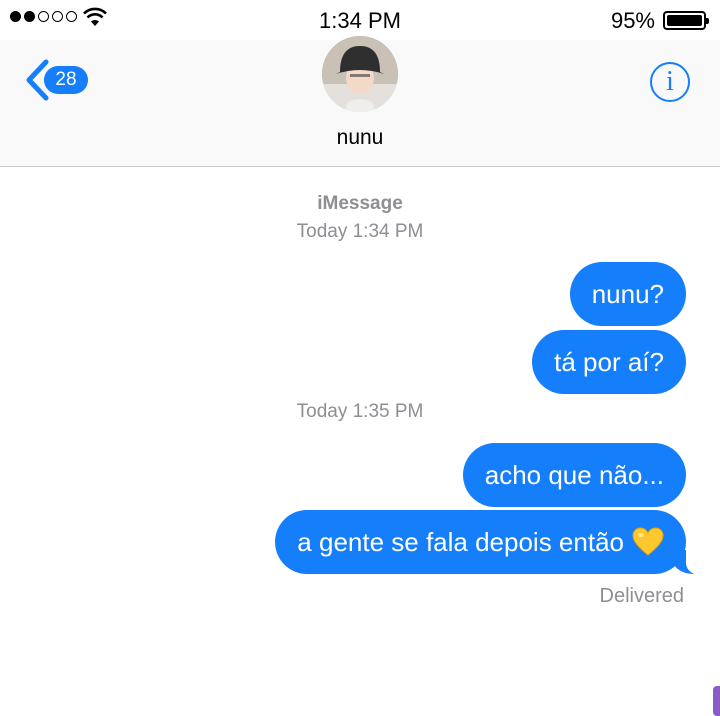 The image size is (720, 716). Describe the element at coordinates (686, 20) in the screenshot. I see `battery-icon` at that location.